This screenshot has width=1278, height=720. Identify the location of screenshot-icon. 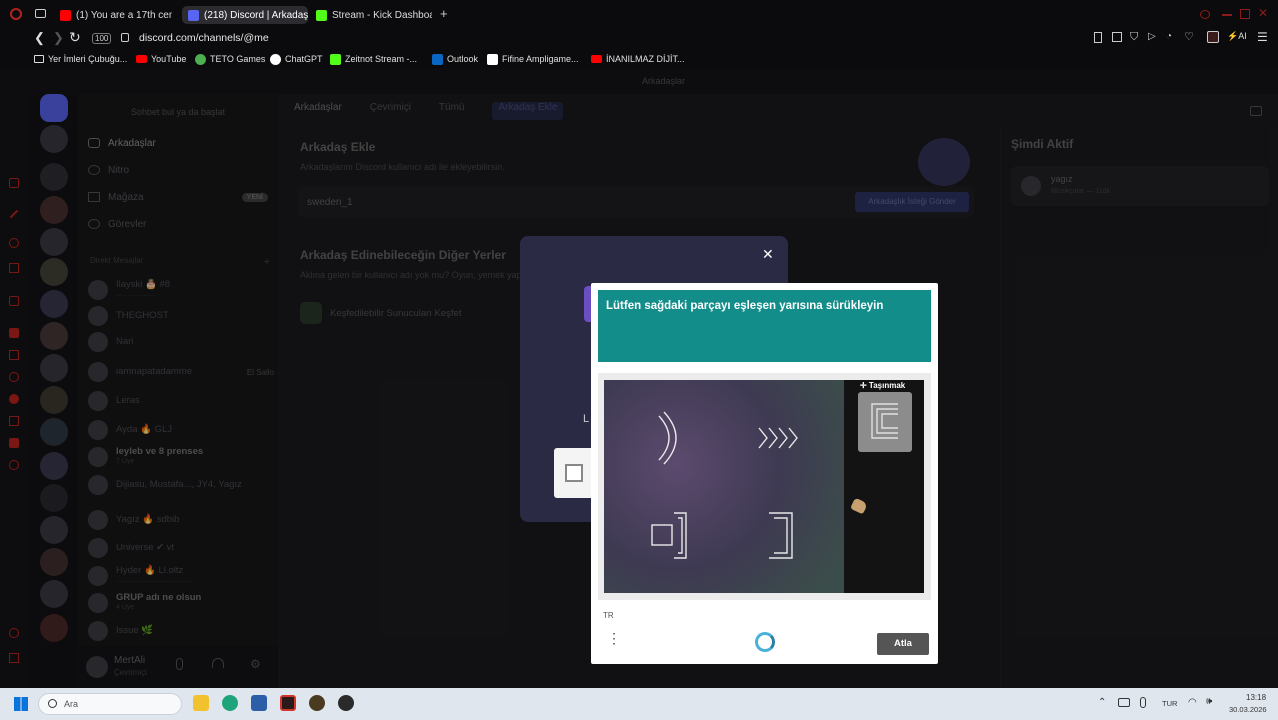
(1117, 37).